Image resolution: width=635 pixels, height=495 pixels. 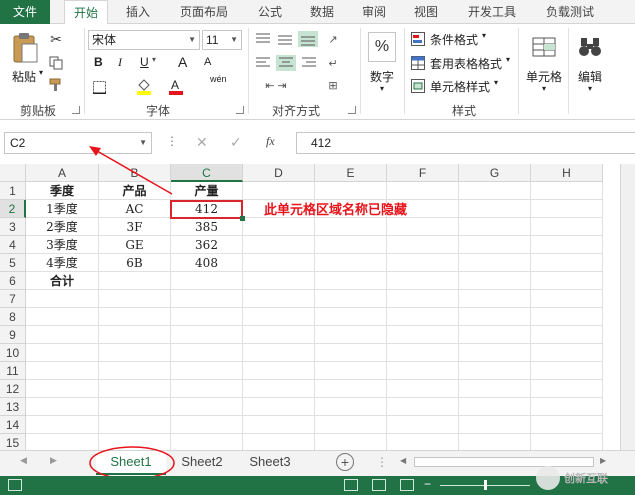 I want to click on annotation-text: 此单元格区域名称已隐藏, so click(x=336, y=210).